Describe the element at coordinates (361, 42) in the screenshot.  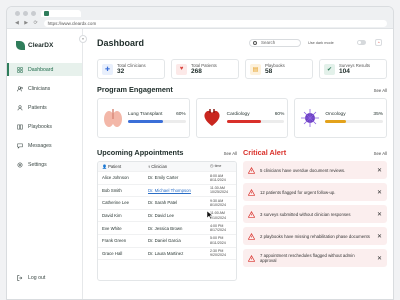
I see `dark-mode-toggle` at that location.